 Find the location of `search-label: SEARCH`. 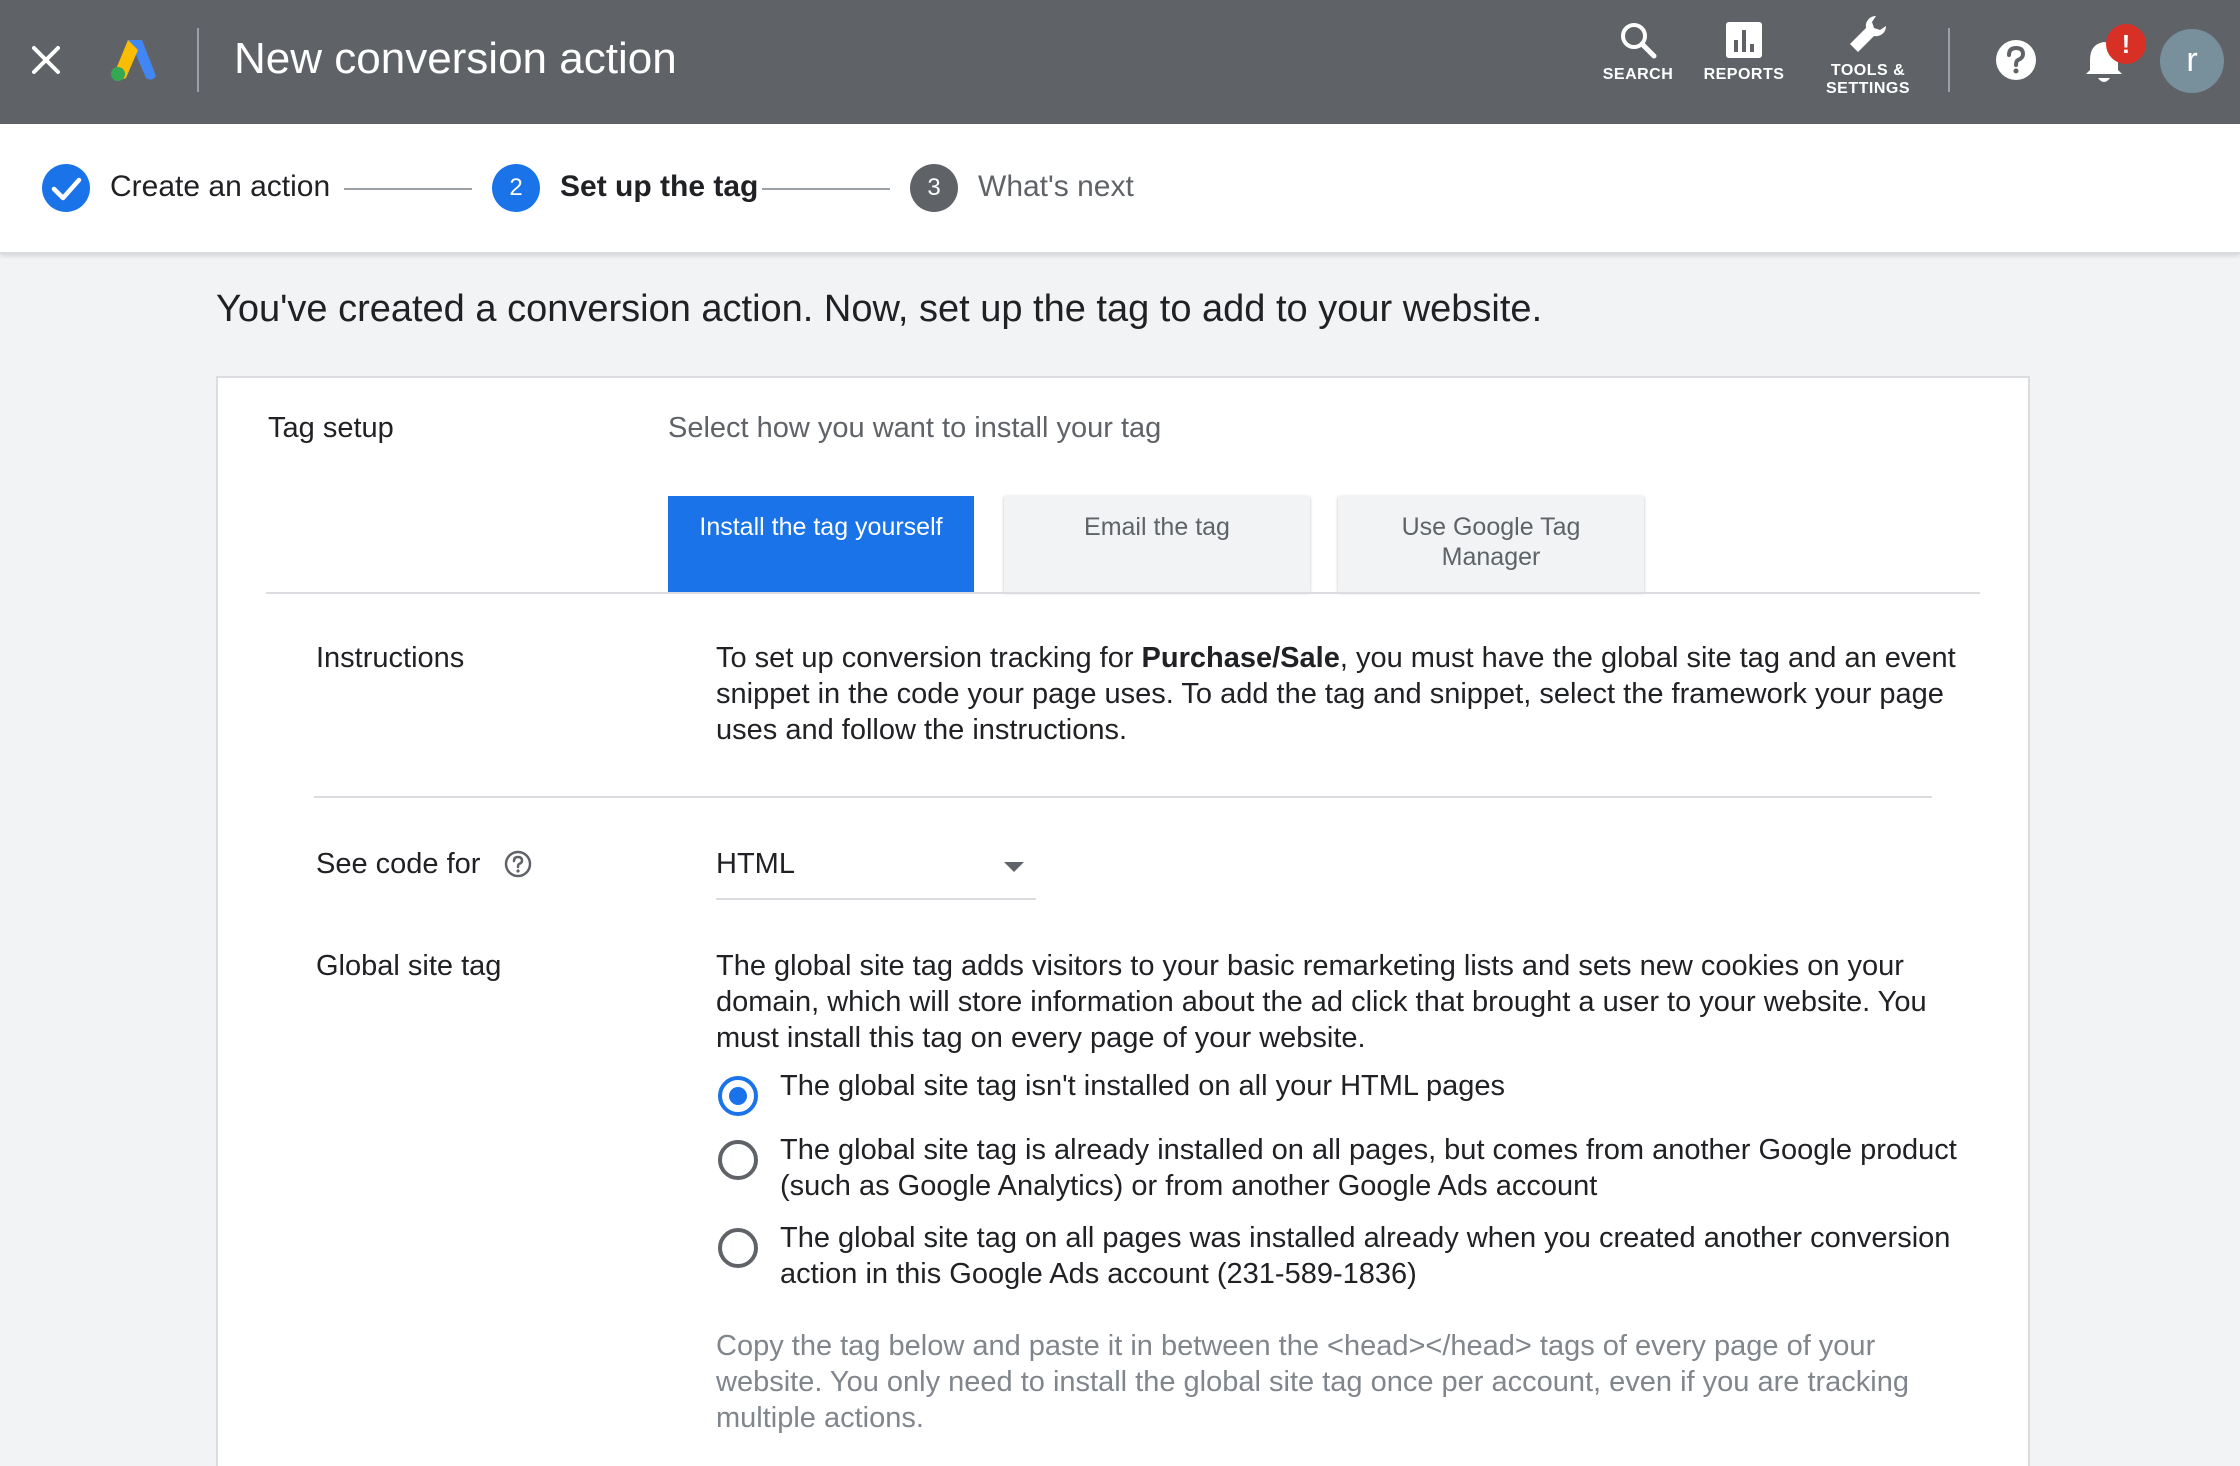

search-label: SEARCH is located at coordinates (1638, 74).